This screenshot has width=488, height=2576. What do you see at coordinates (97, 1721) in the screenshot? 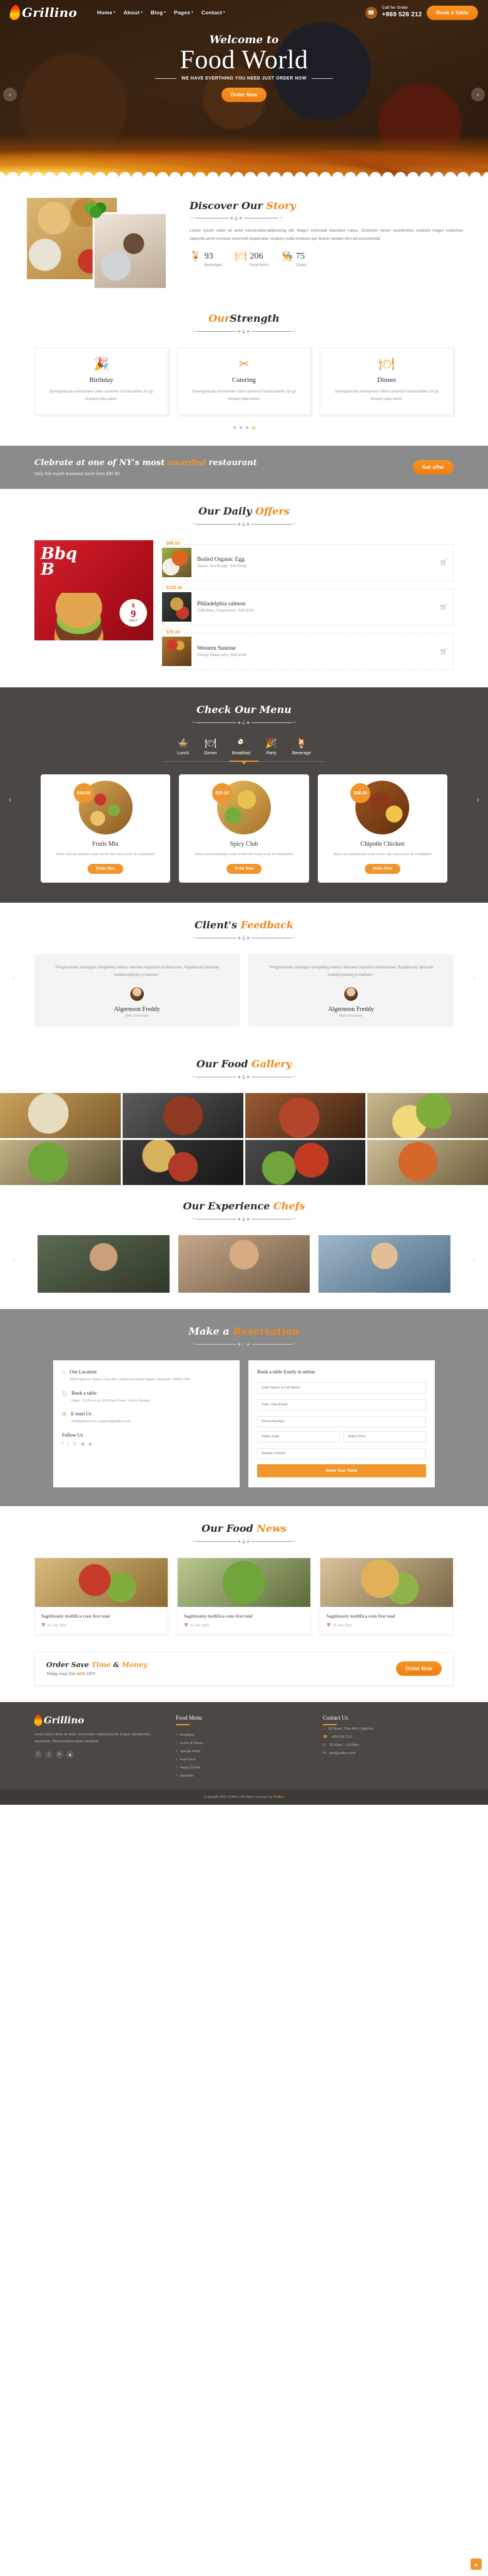
I see `footer-logo: Grillino` at bounding box center [97, 1721].